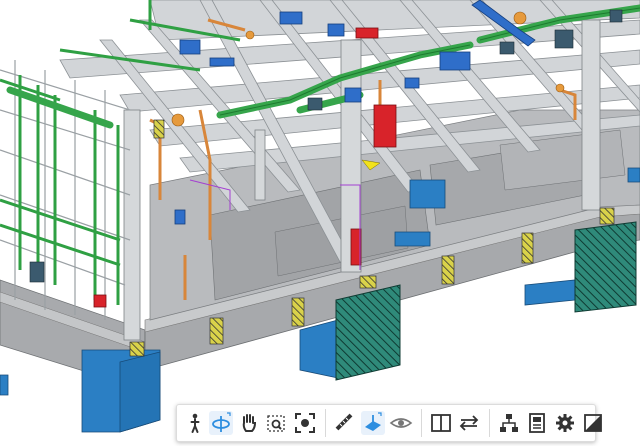 This screenshot has height=446, width=640. What do you see at coordinates (537, 423) in the screenshot?
I see `properties-icon` at bounding box center [537, 423].